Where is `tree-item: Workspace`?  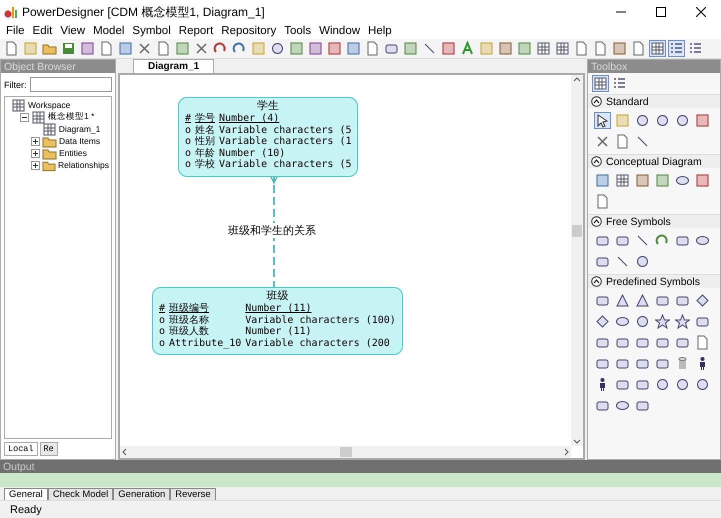 tree-item: Workspace is located at coordinates (49, 105).